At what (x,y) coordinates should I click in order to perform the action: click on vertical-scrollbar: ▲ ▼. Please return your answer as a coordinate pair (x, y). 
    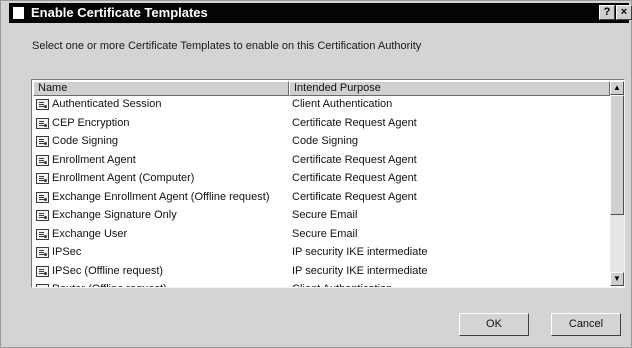
    Looking at the image, I should click on (617, 183).